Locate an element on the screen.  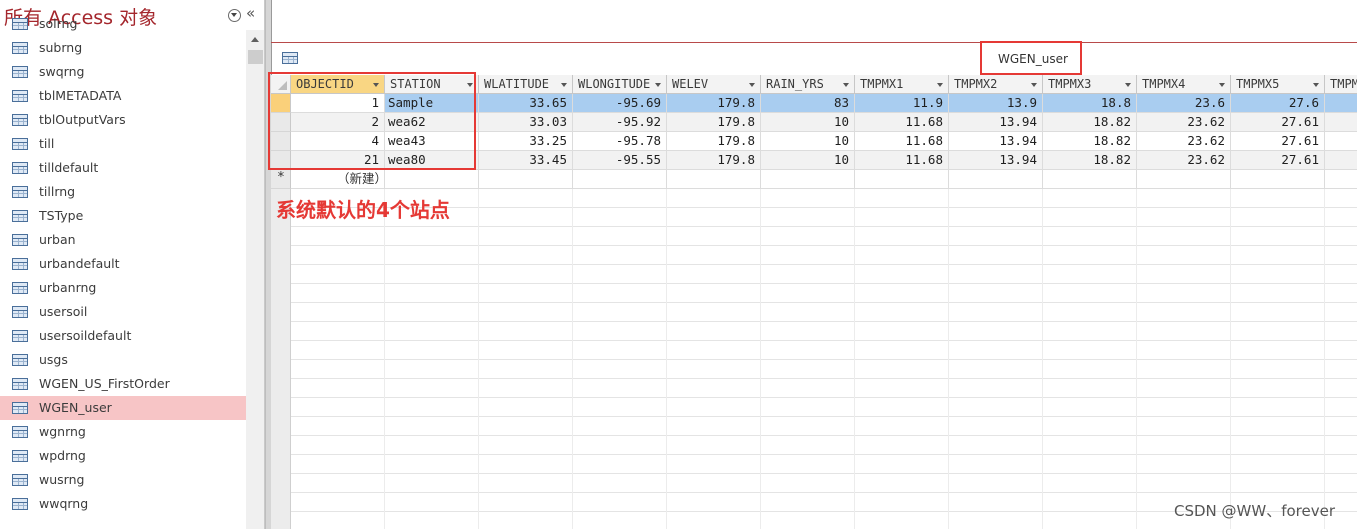
nav-item: urbandefault is located at coordinates (123, 264).